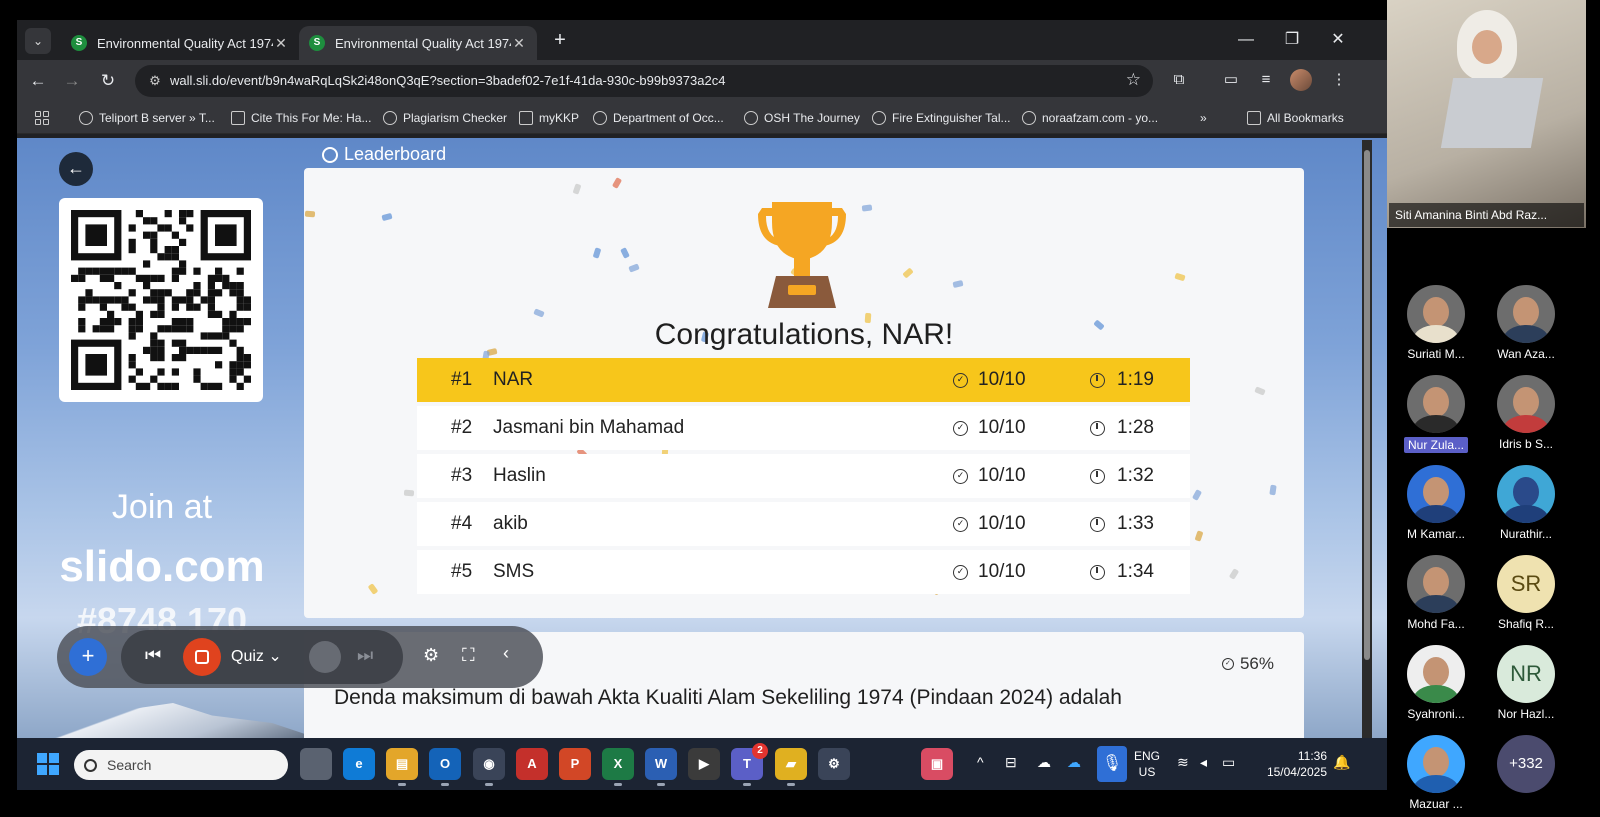  What do you see at coordinates (803, 476) in the screenshot?
I see `leaderboard-row: #3 Haslin ✓ 10/10 1:32` at bounding box center [803, 476].